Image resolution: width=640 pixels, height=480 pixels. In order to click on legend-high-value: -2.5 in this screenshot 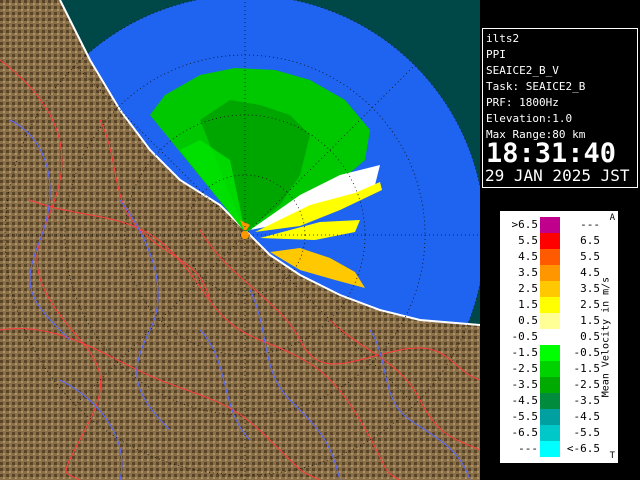, I will do `click(587, 384)`.